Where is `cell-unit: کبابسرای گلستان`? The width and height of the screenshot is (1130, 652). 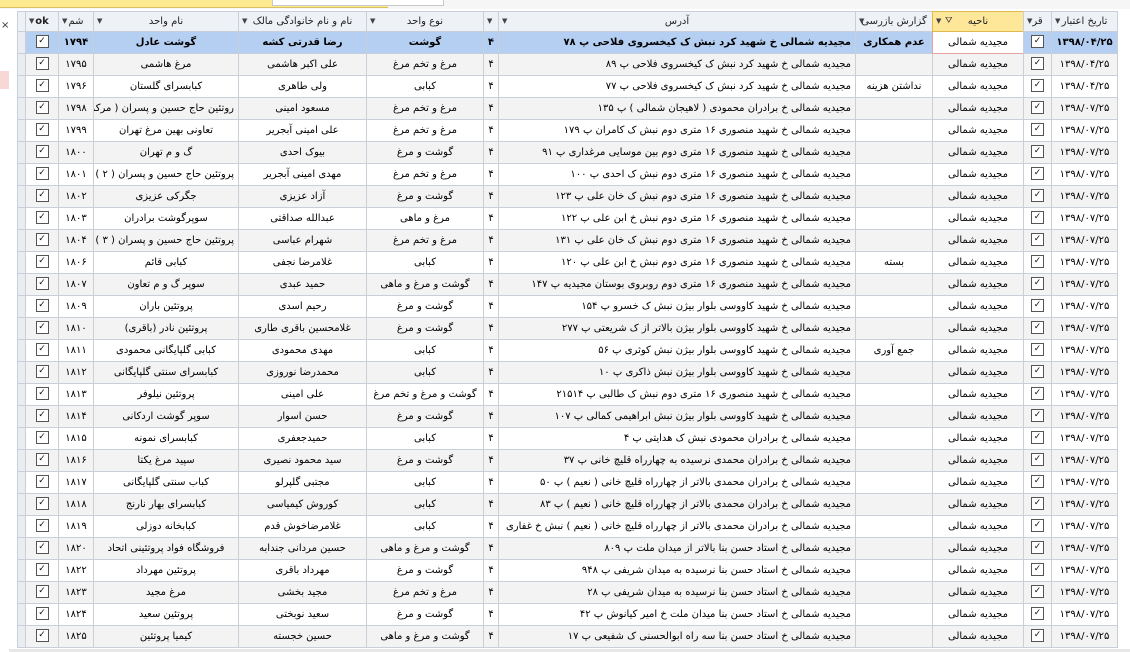
cell-unit: کبابسرای گلستان is located at coordinates (166, 86).